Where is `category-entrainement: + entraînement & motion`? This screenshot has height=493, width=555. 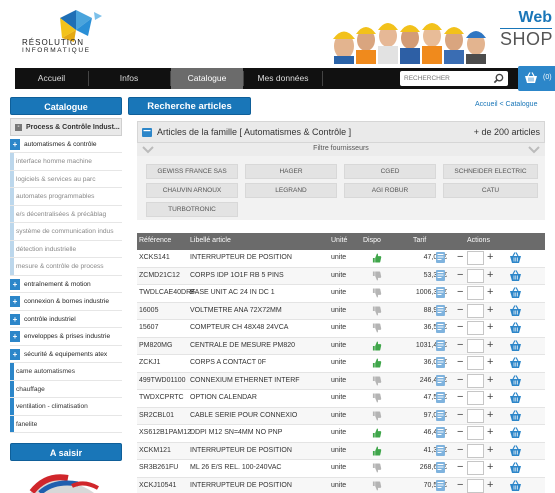 category-entrainement: + entraînement & motion is located at coordinates (66, 284).